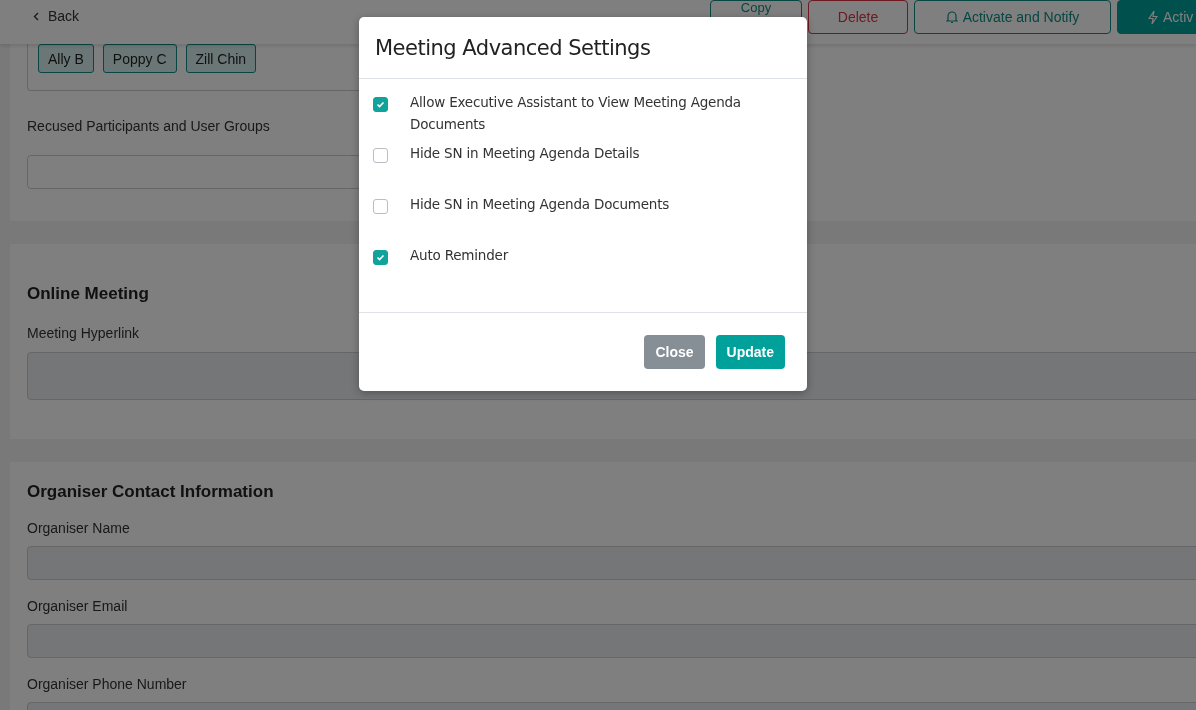  I want to click on checkbox-label: Auto Reminder, so click(460, 255).